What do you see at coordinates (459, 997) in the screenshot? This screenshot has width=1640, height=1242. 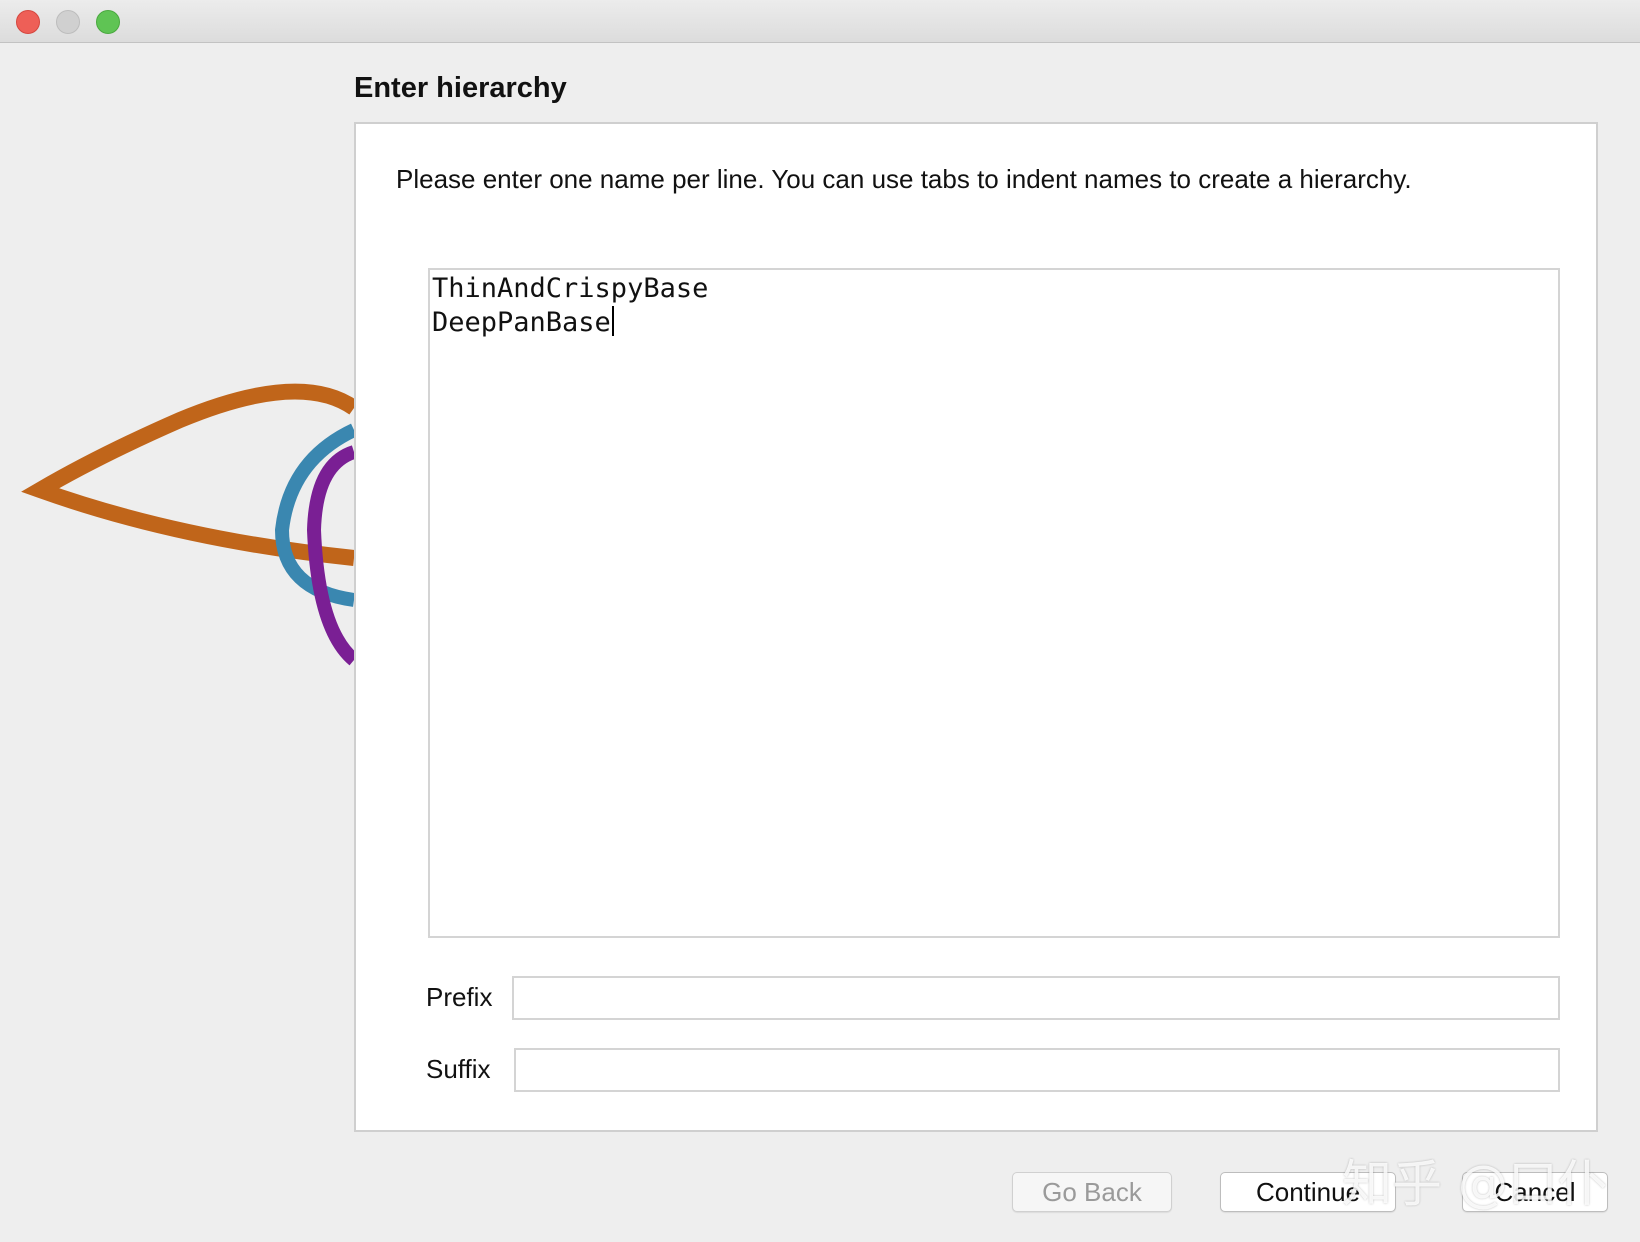 I see `prefix-label: Prefix` at bounding box center [459, 997].